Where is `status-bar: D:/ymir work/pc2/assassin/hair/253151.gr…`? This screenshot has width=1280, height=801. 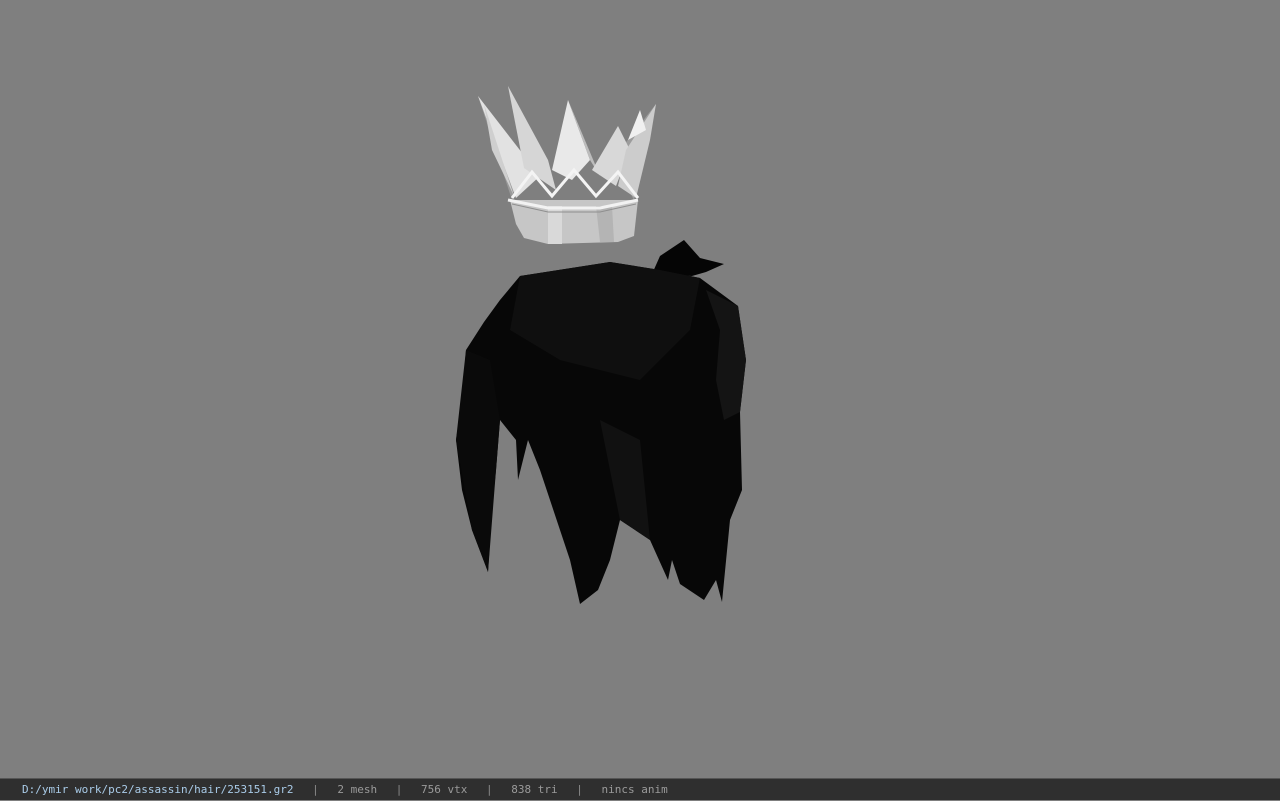
status-bar: D:/ymir work/pc2/assassin/hair/253151.gr… is located at coordinates (640, 789).